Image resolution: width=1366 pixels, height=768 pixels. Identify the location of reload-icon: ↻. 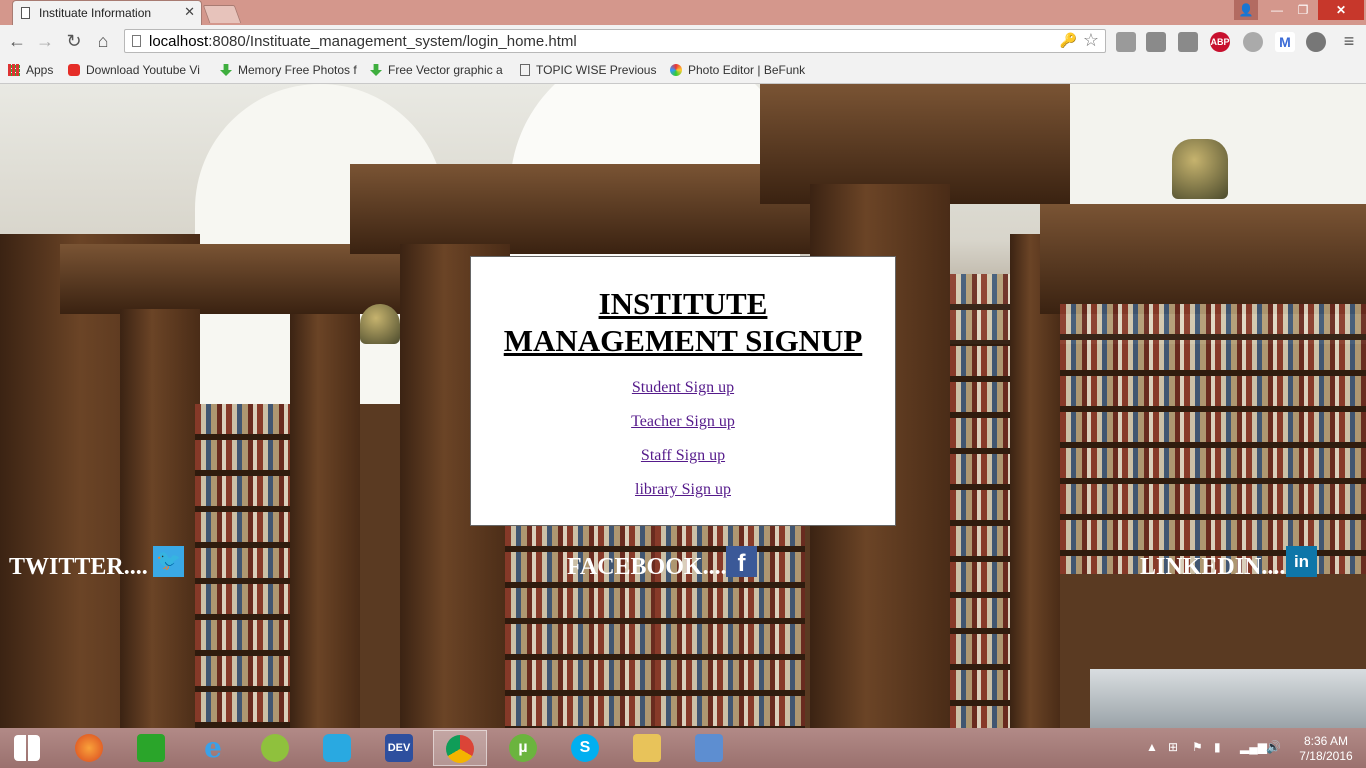
(74, 41).